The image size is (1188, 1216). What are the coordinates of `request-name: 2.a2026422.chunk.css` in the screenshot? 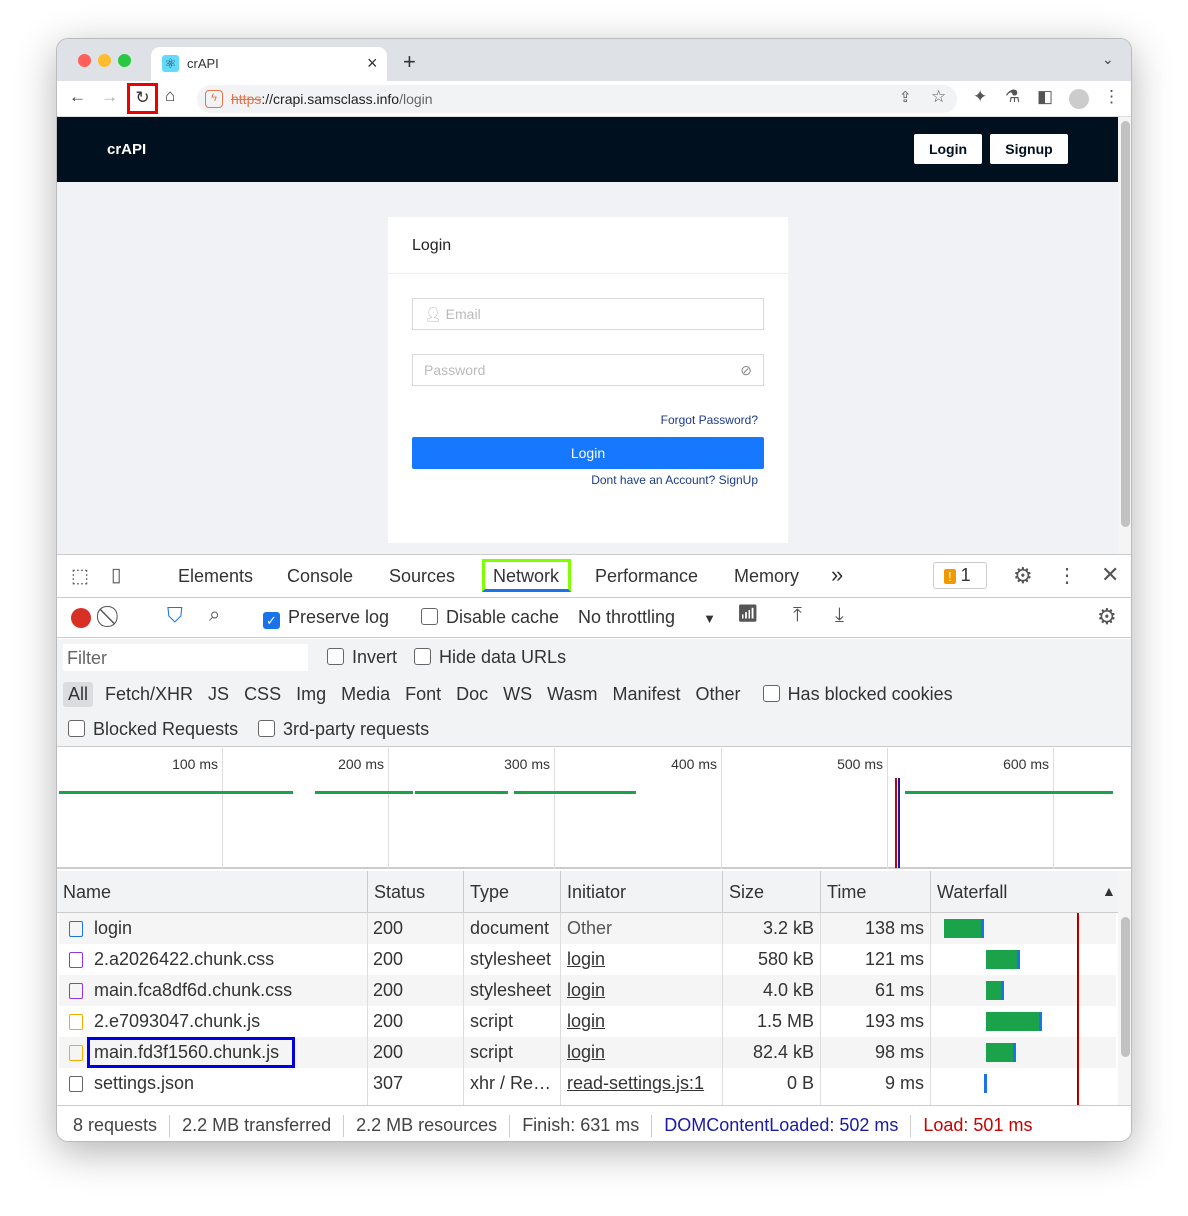 It's located at (229, 959).